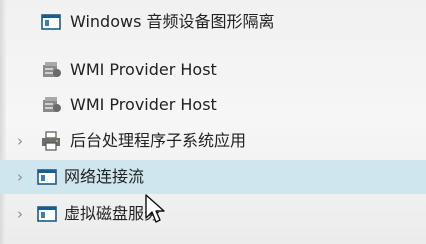 Image resolution: width=426 pixels, height=244 pixels. Describe the element at coordinates (158, 140) in the screenshot. I see `process-name: 后台处理程序子系统应用` at that location.